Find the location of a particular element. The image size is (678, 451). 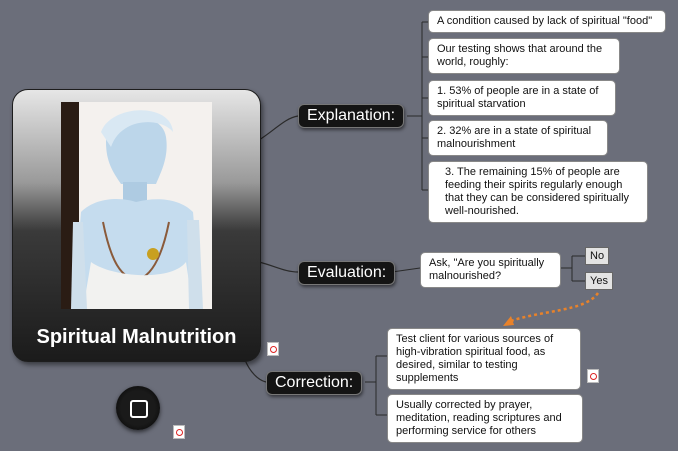

topic-line: malnourishment is located at coordinates (476, 144).